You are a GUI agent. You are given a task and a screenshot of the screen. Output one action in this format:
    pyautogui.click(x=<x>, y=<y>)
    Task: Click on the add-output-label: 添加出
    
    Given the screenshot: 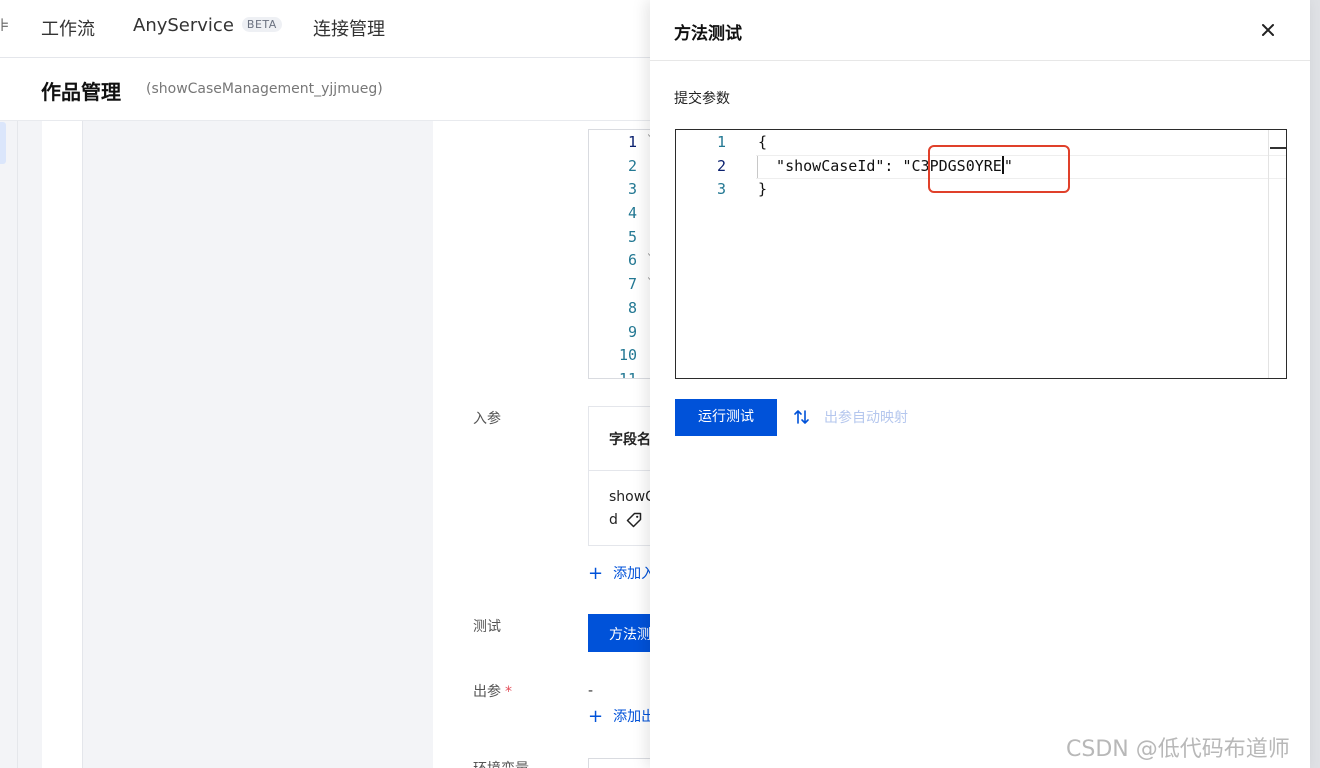 What is the action you would take?
    pyautogui.click(x=634, y=717)
    